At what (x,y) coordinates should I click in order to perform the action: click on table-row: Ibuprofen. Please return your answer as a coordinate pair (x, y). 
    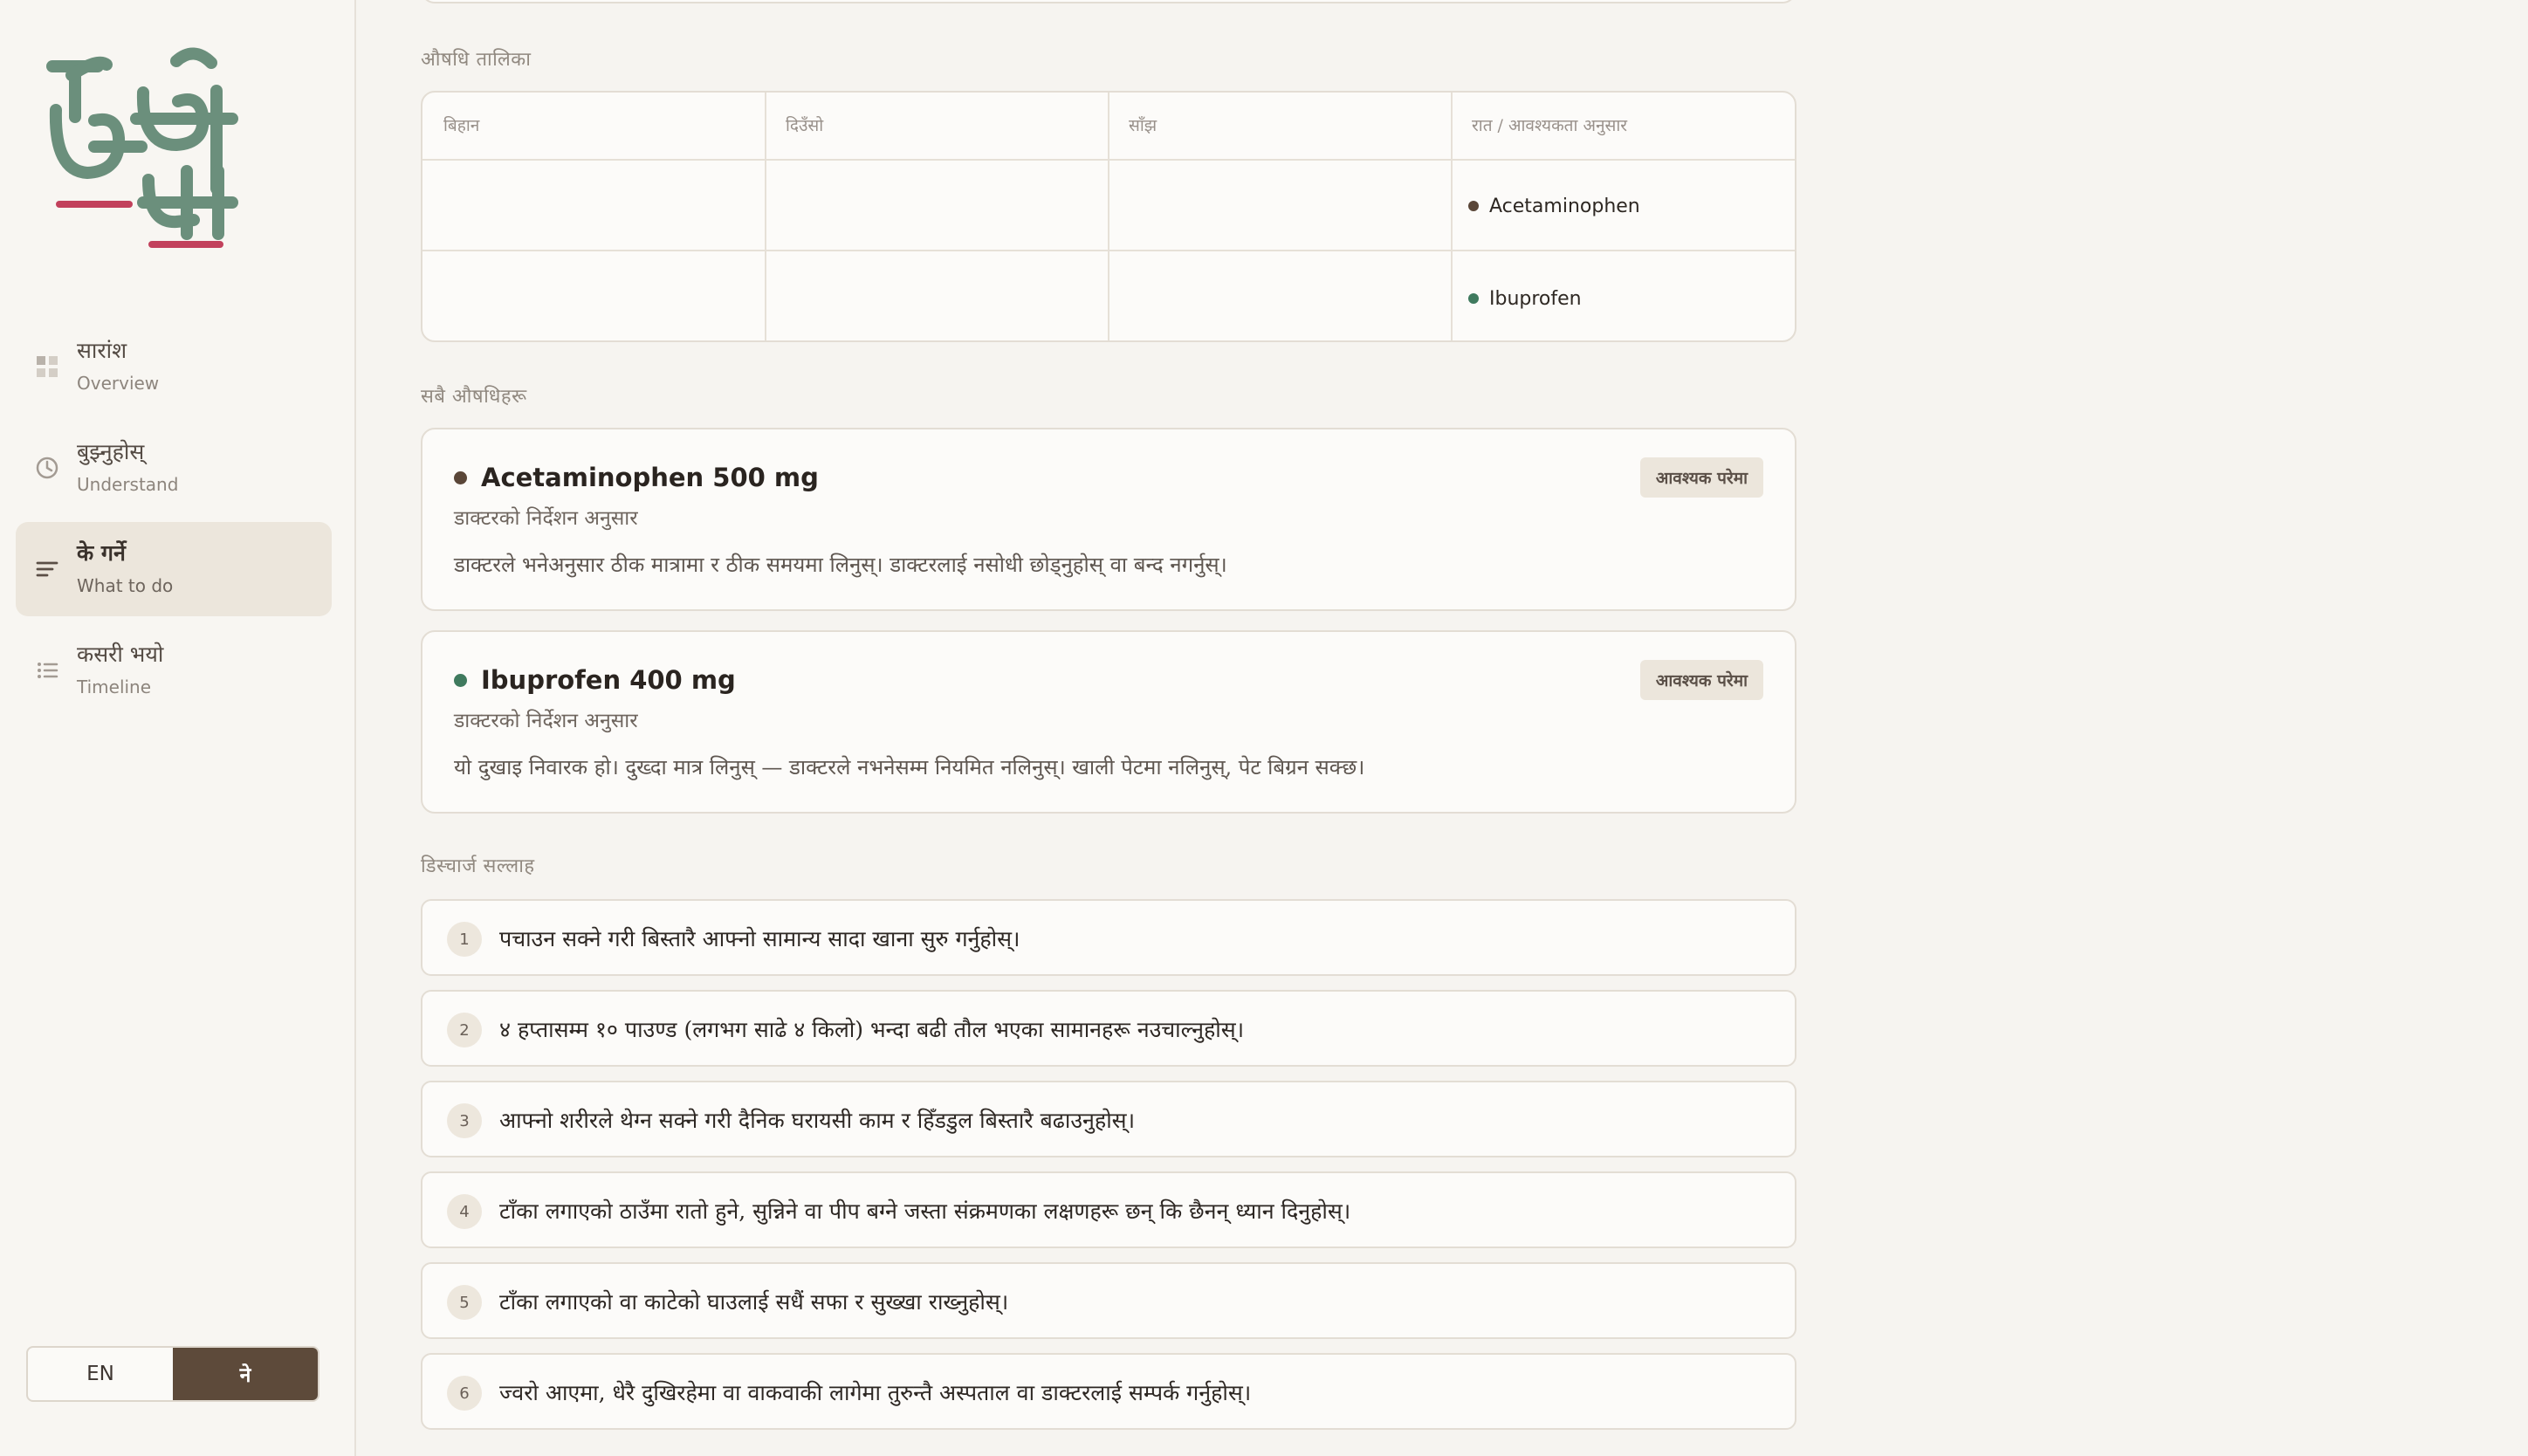
    Looking at the image, I should click on (1108, 296).